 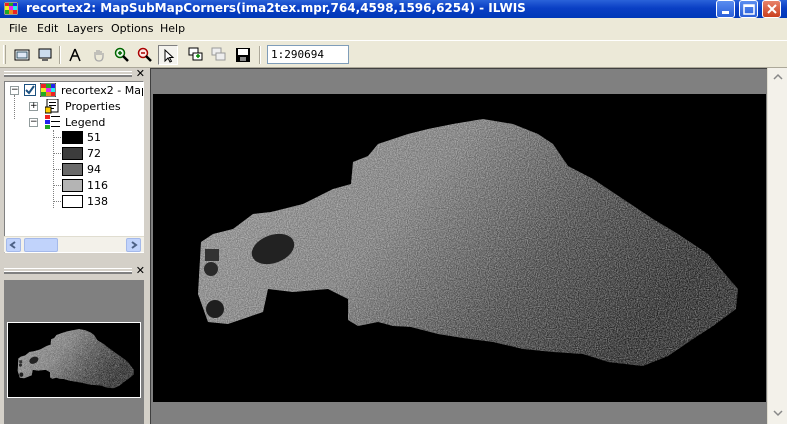 I want to click on chevron-right-icon, so click(x=134, y=245).